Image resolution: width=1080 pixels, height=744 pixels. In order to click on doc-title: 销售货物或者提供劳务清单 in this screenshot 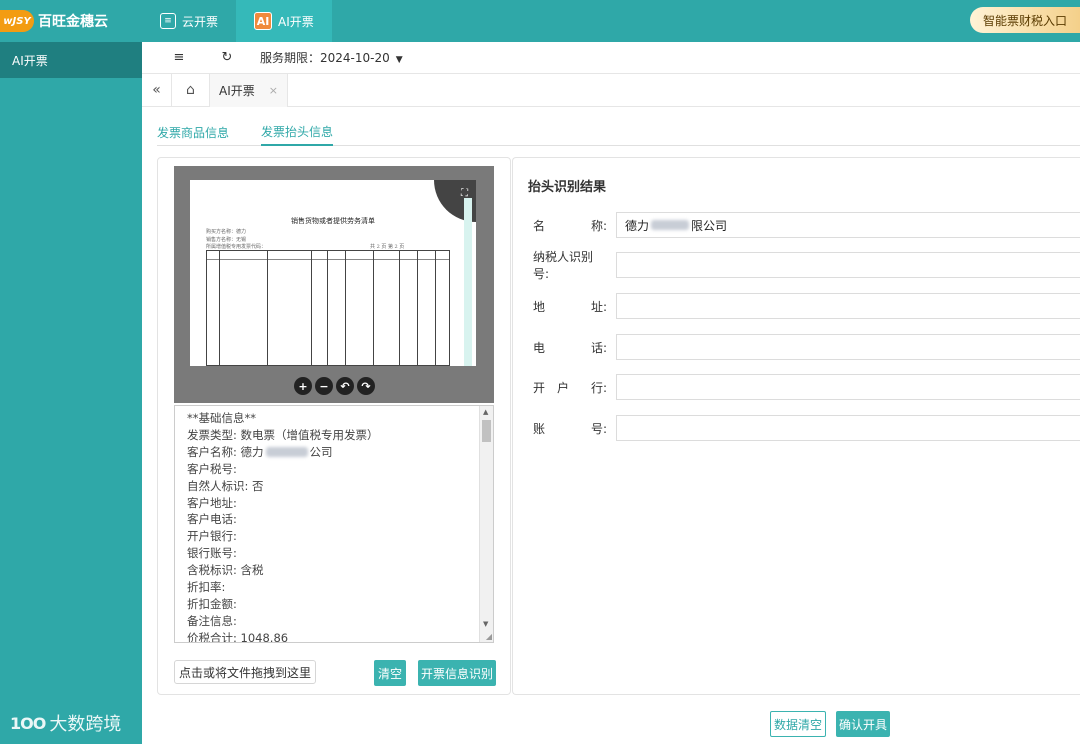, I will do `click(333, 221)`.